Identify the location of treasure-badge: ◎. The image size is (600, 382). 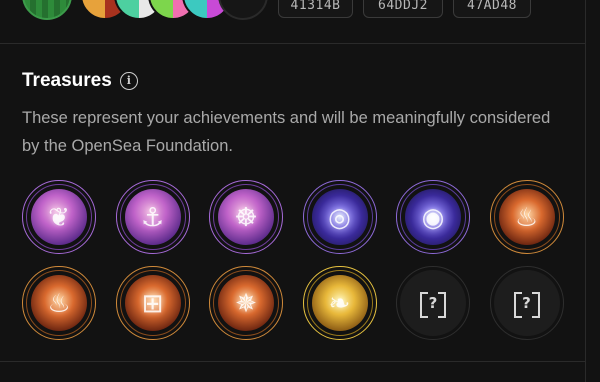
(339, 217).